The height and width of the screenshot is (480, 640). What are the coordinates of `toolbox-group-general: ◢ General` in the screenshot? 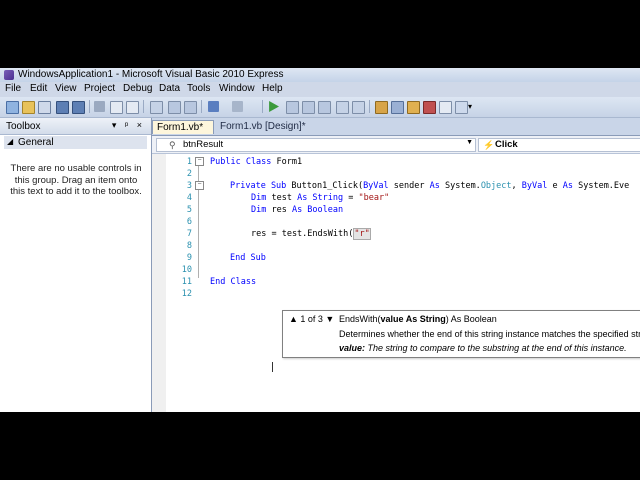 It's located at (75, 142).